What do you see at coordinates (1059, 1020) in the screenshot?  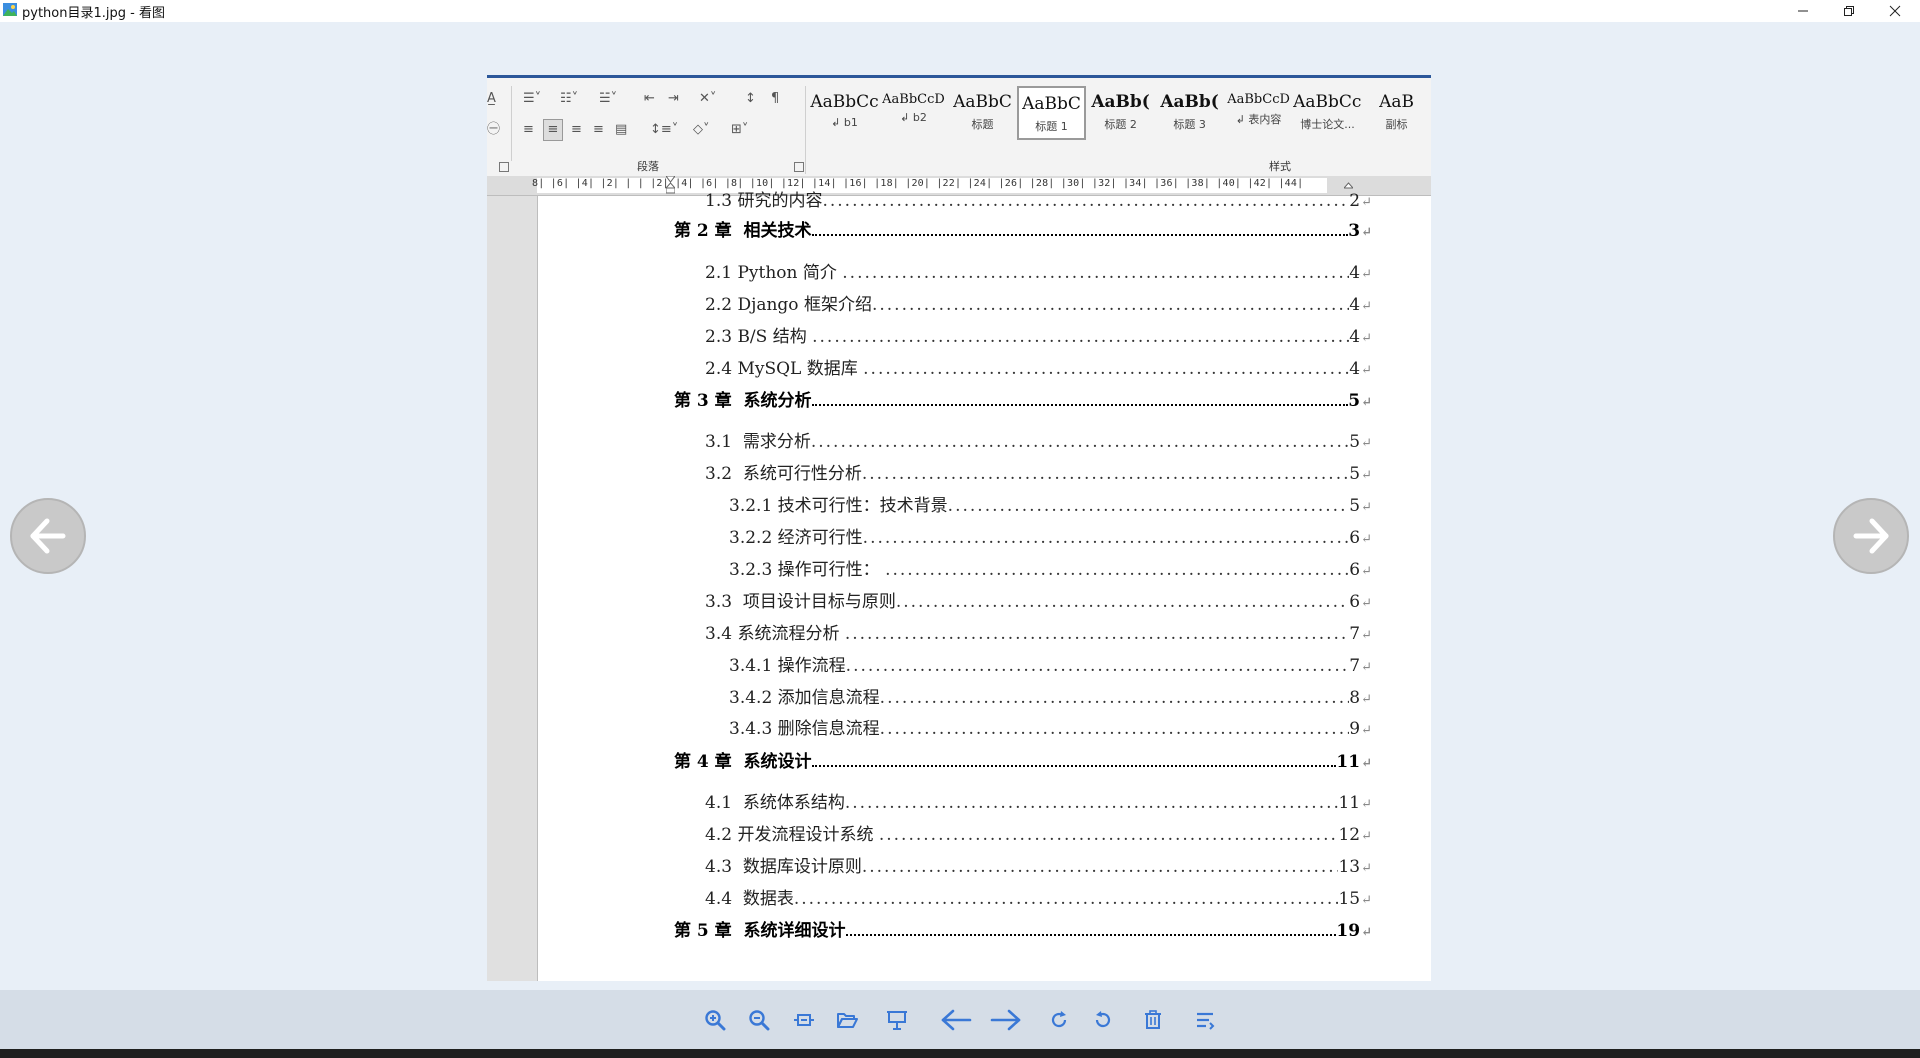 I see `rotate-clockwise-button` at bounding box center [1059, 1020].